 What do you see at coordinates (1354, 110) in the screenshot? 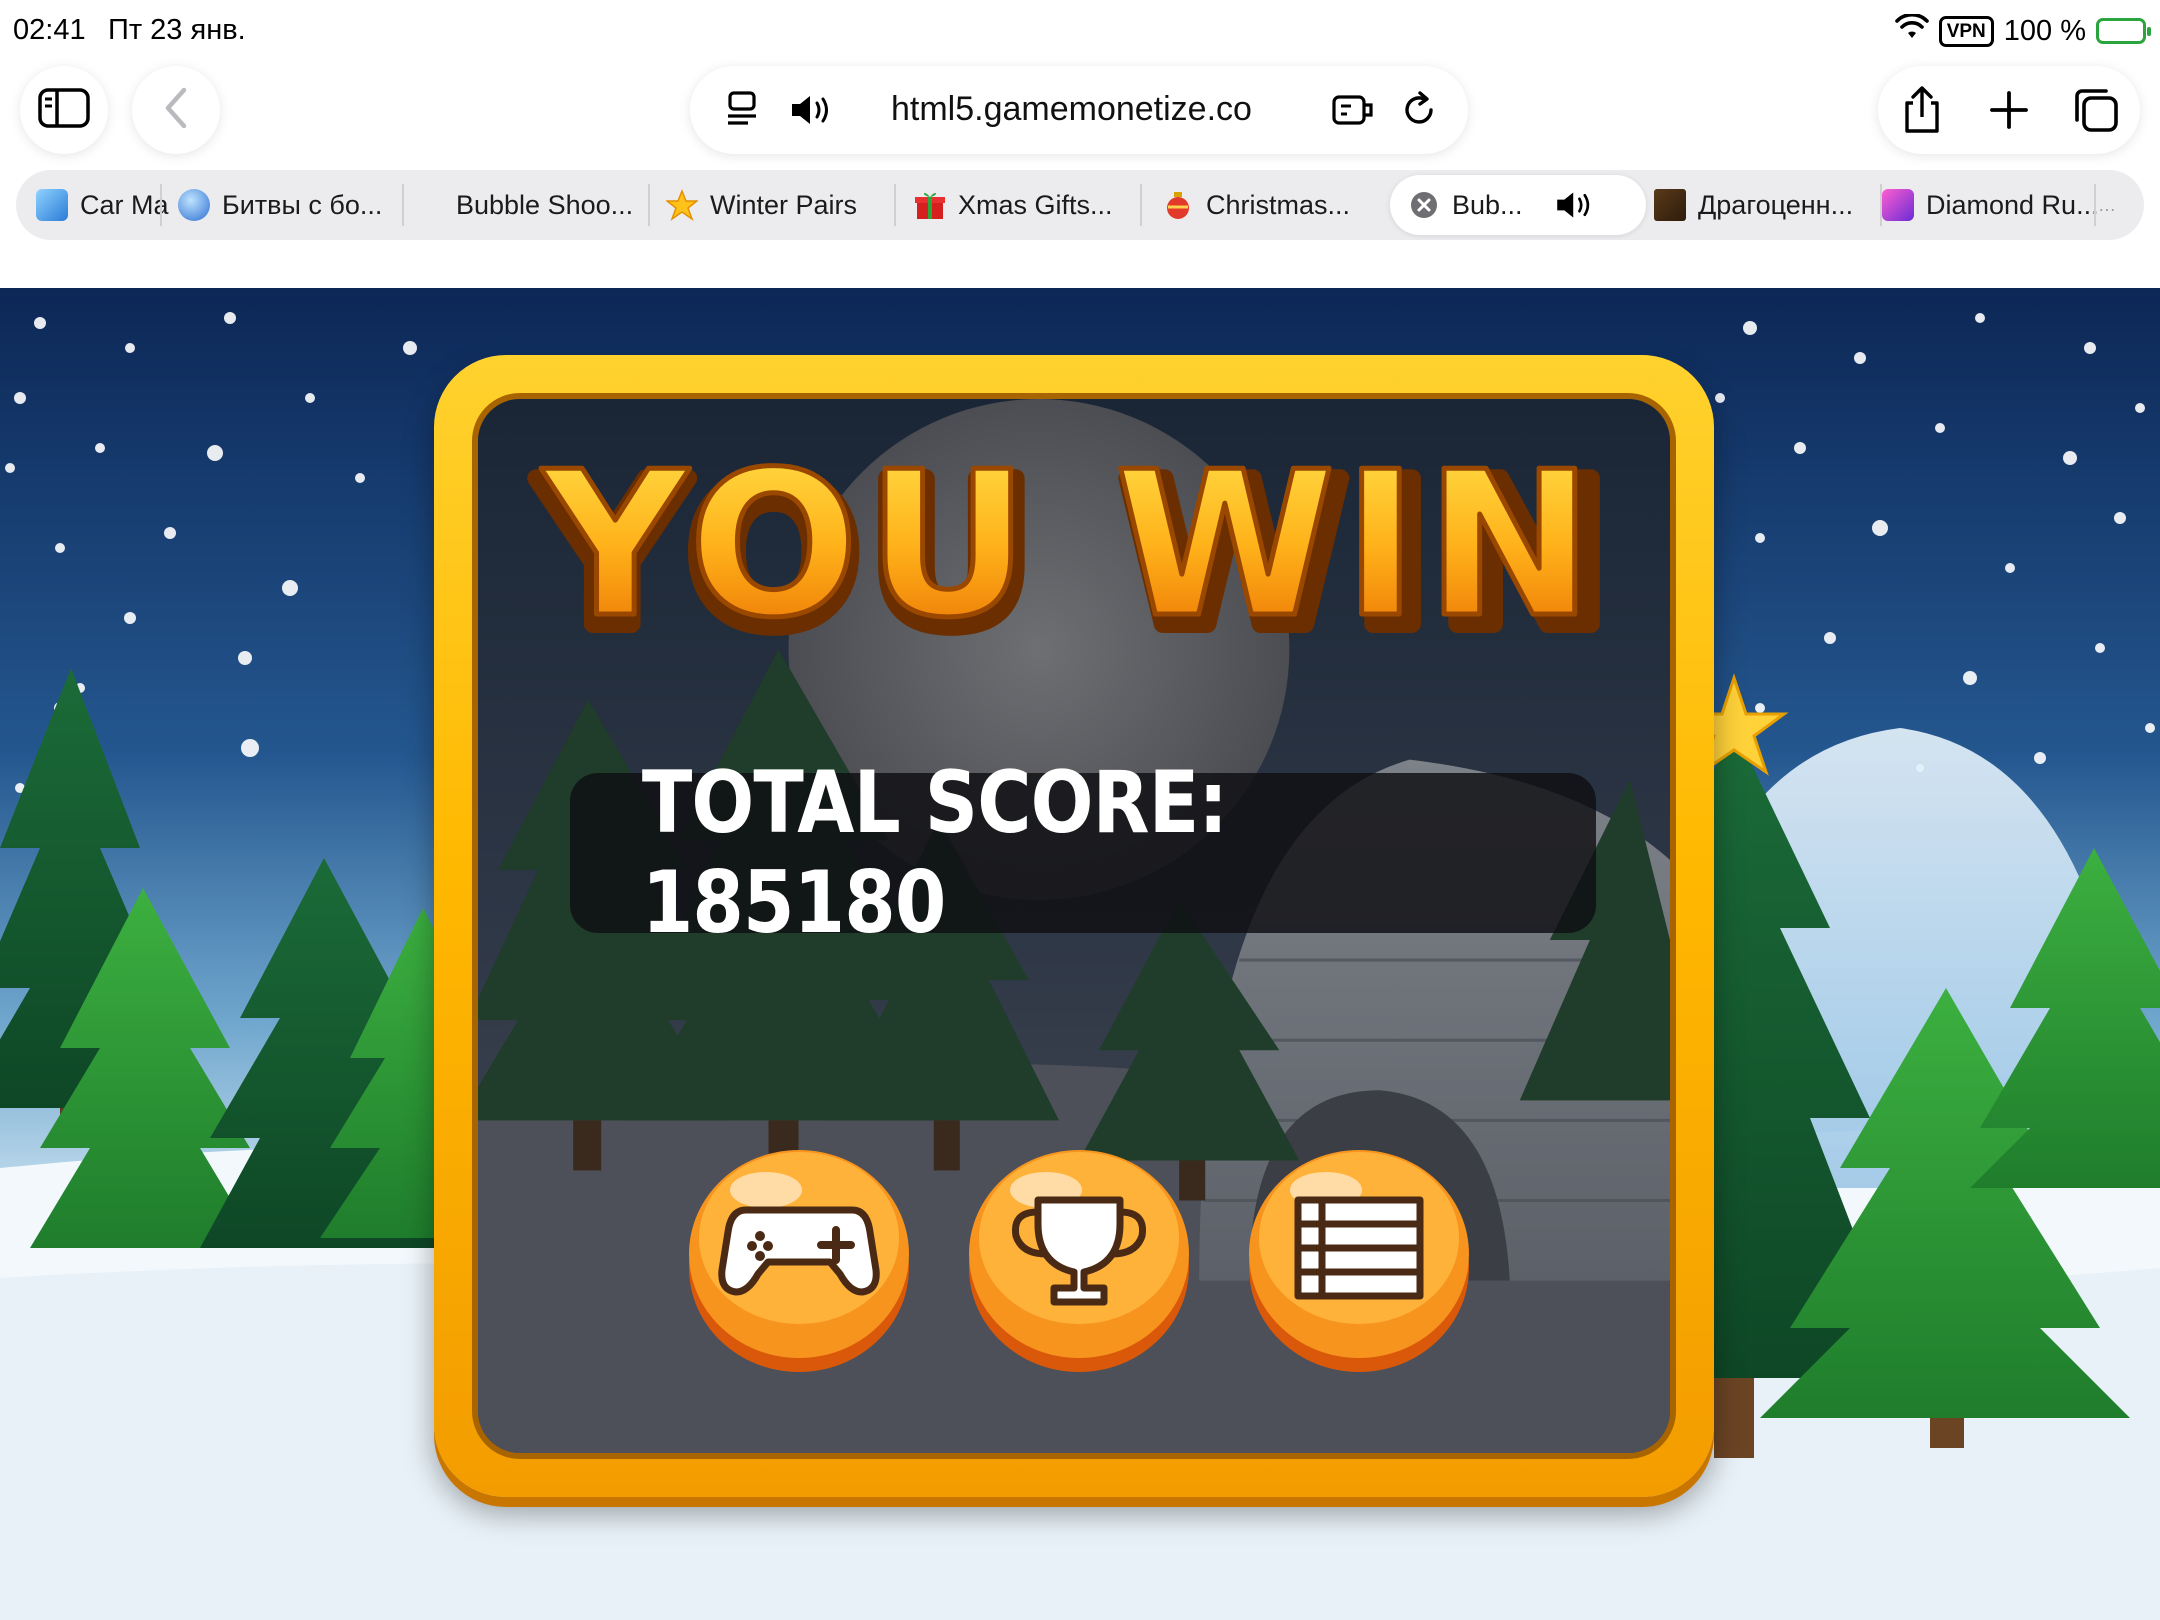
I see `extension-icon` at bounding box center [1354, 110].